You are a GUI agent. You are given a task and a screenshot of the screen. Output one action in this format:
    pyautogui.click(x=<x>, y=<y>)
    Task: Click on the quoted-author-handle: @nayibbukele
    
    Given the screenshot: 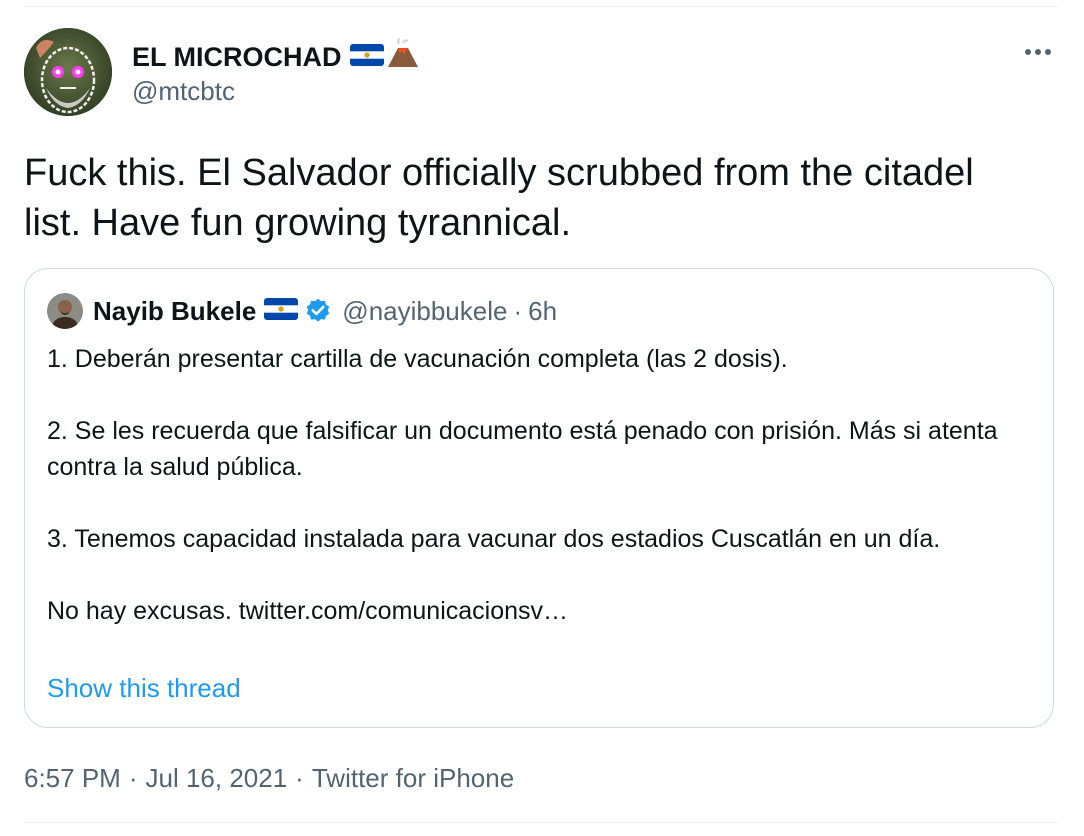 What is the action you would take?
    pyautogui.click(x=424, y=311)
    